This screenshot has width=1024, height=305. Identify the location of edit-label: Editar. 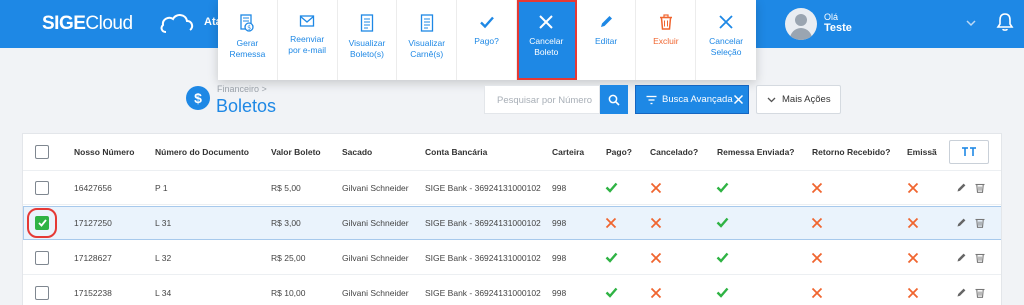
(606, 41).